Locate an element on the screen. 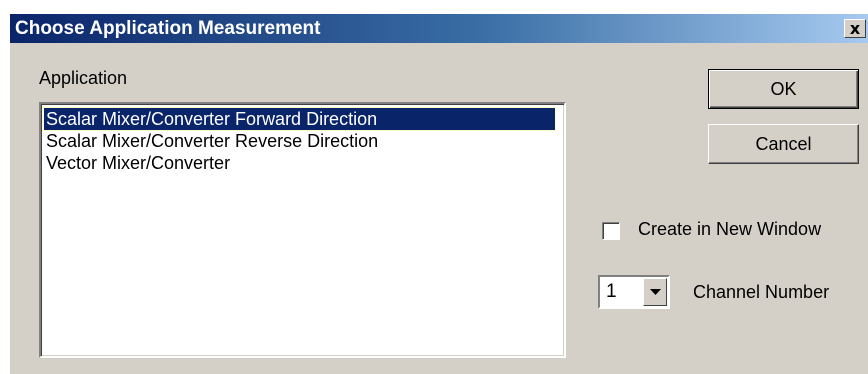 This screenshot has height=374, width=868. channel-number-value: 1 is located at coordinates (611, 291).